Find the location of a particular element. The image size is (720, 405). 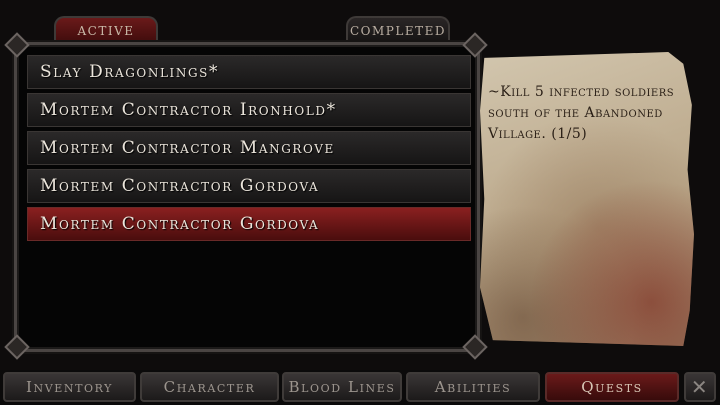

quest-title: Mortem Contractor Ironhold* is located at coordinates (188, 110).